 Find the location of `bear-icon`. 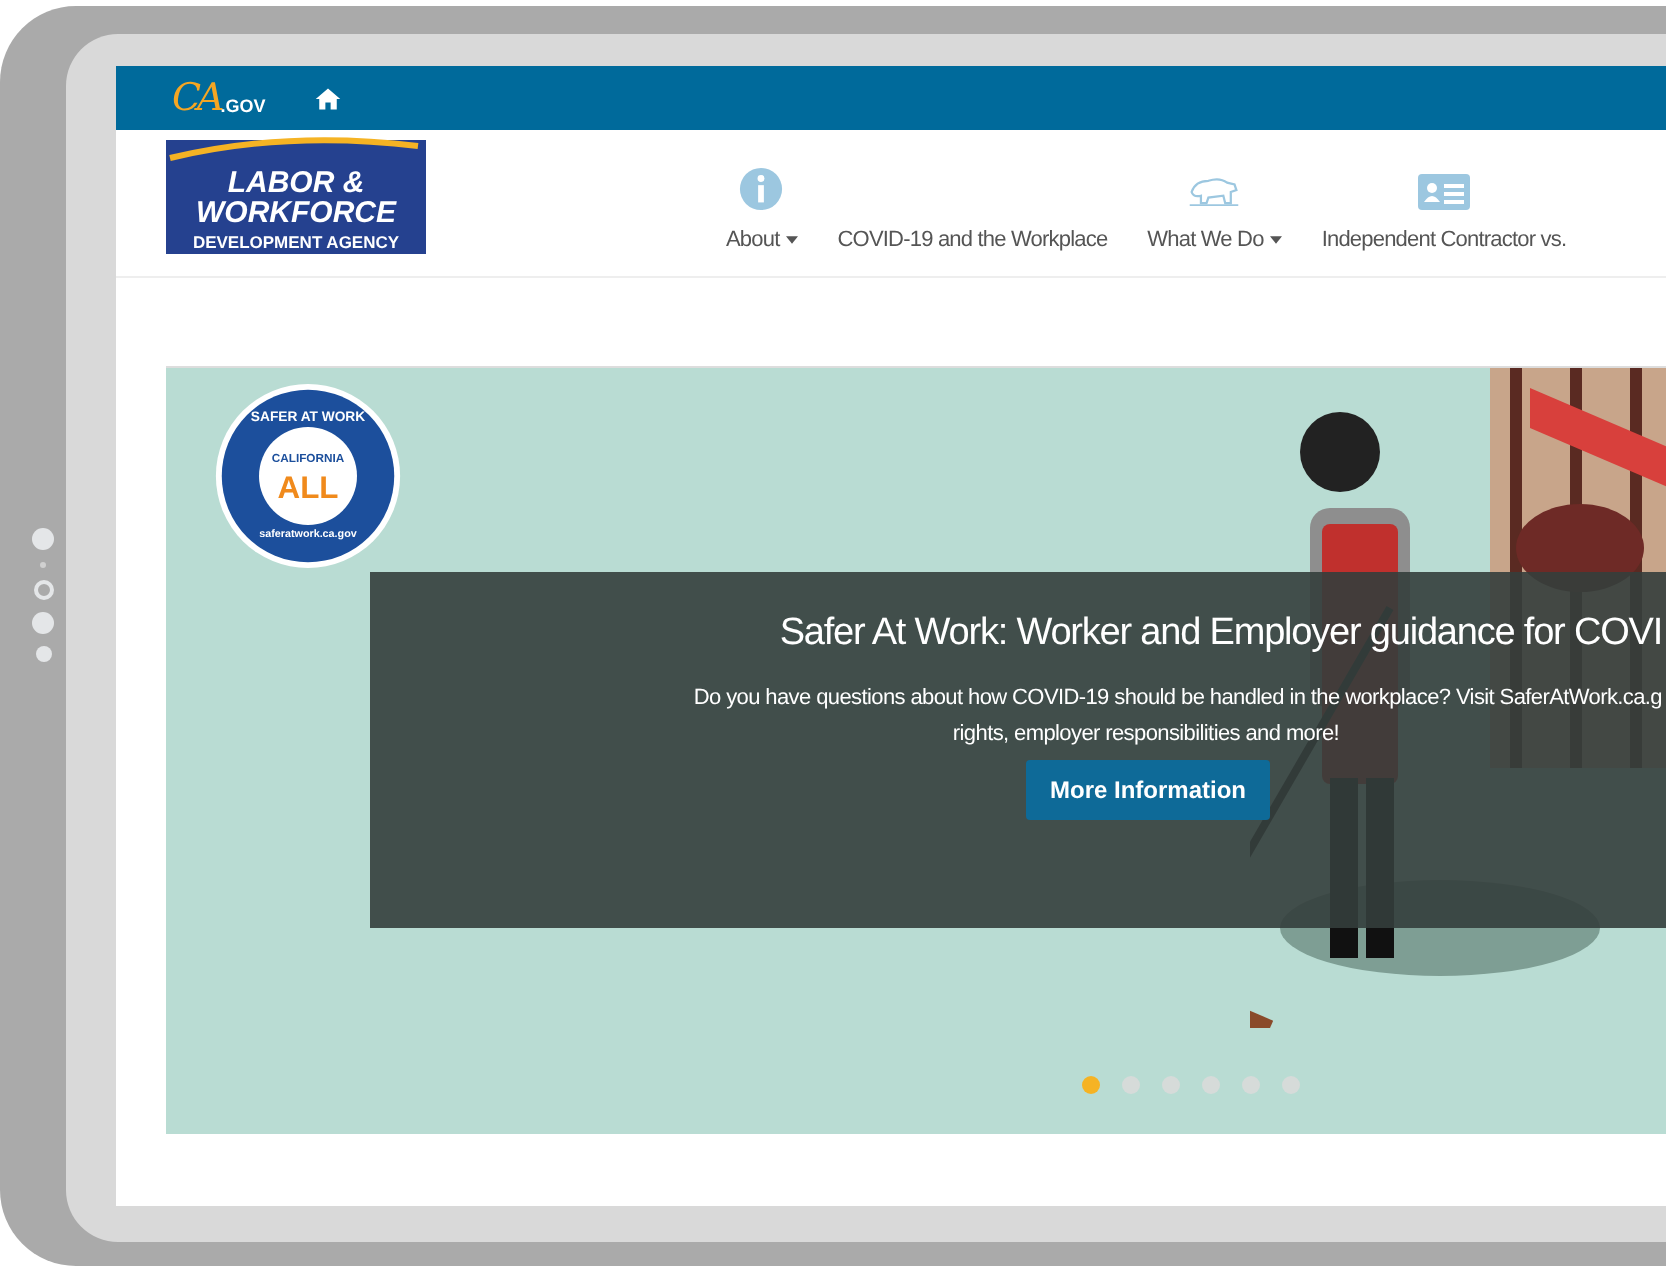

bear-icon is located at coordinates (1214, 192).